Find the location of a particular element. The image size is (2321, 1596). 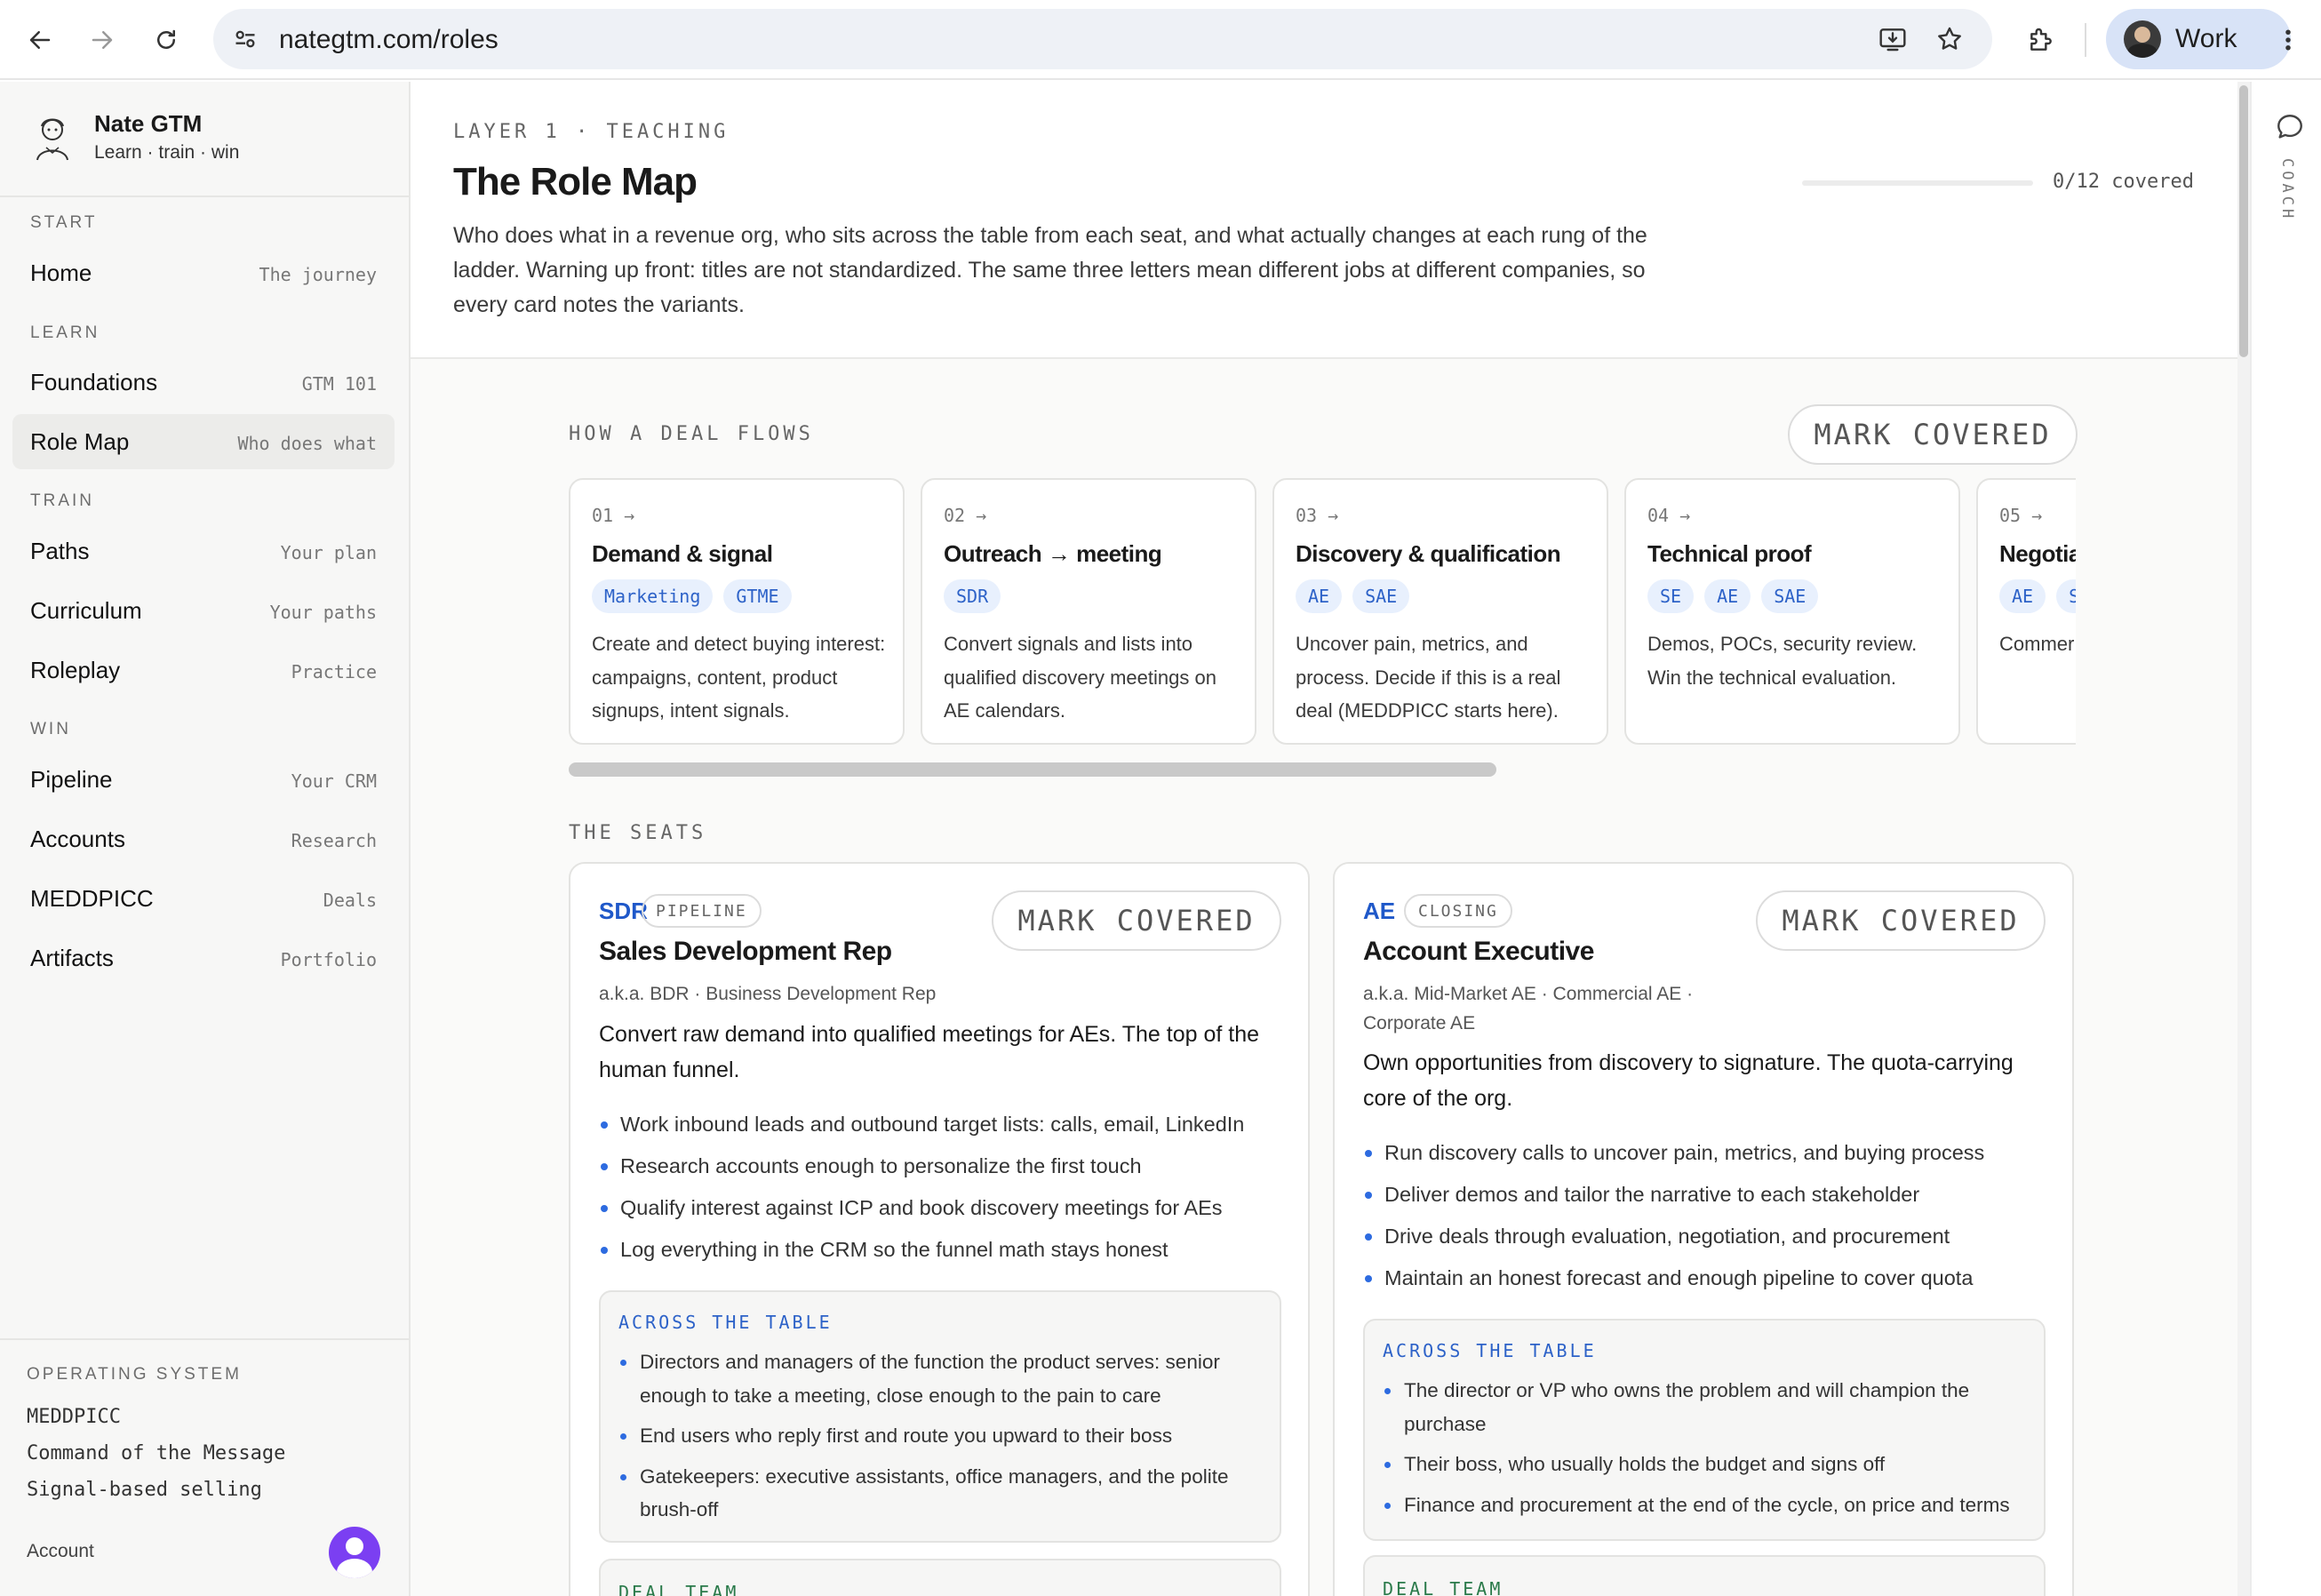

flow-step-title: Discovery & qualification is located at coordinates (1428, 554).